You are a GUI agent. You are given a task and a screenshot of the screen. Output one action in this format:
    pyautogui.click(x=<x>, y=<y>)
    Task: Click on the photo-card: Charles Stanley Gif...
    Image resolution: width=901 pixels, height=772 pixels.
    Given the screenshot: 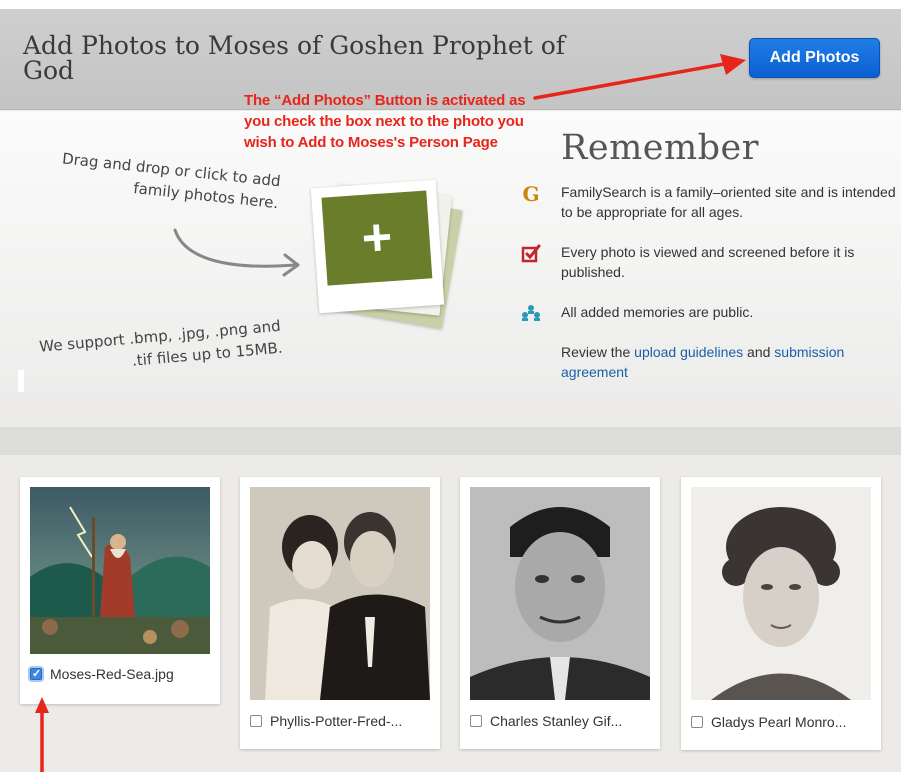 What is the action you would take?
    pyautogui.click(x=560, y=613)
    